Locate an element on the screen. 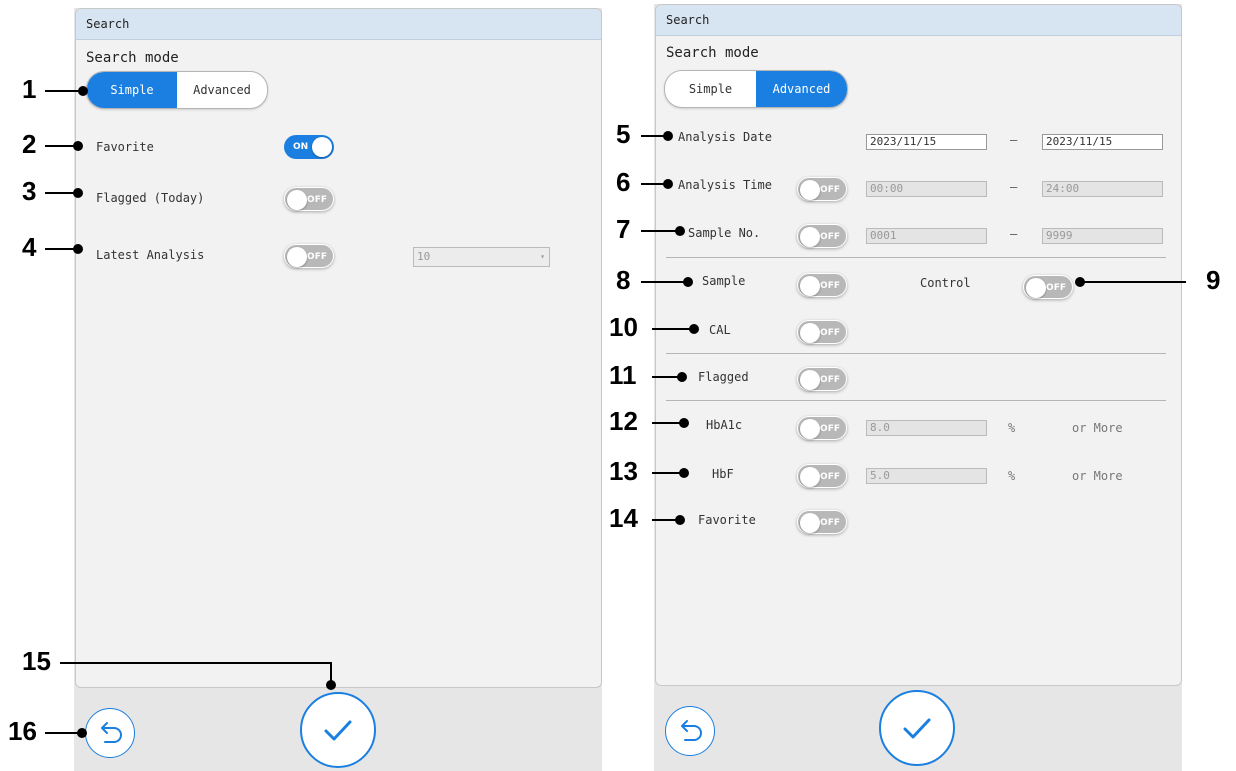  callout-number: 5 is located at coordinates (623, 134).